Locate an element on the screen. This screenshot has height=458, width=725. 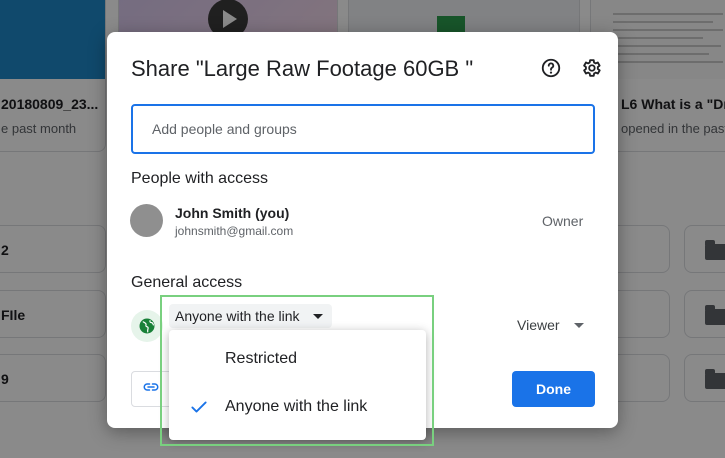
person-name: John Smith (you) is located at coordinates (232, 213).